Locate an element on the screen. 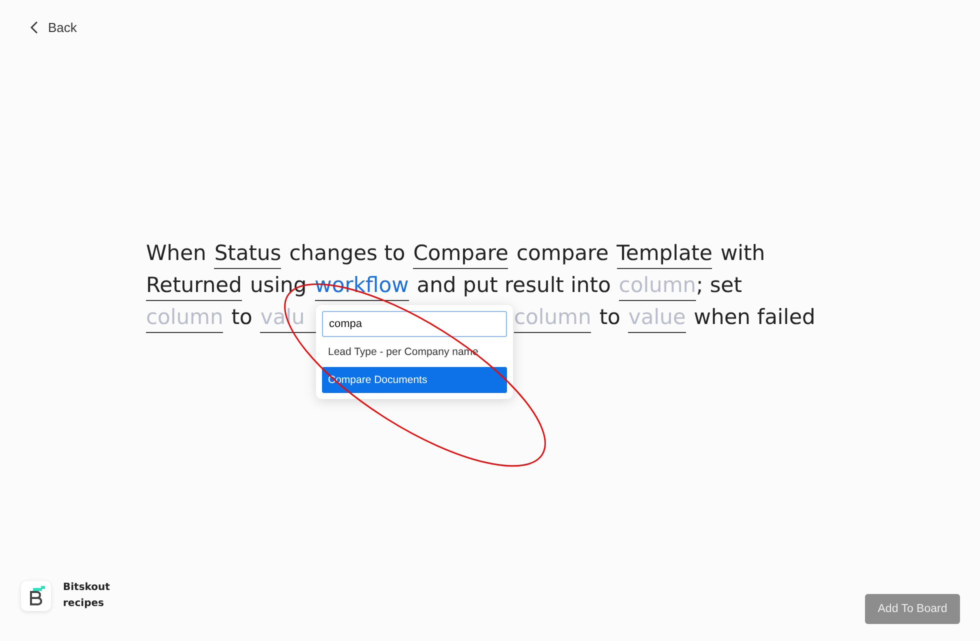 Image resolution: width=980 pixels, height=641 pixels. sentence-text: with is located at coordinates (743, 253).